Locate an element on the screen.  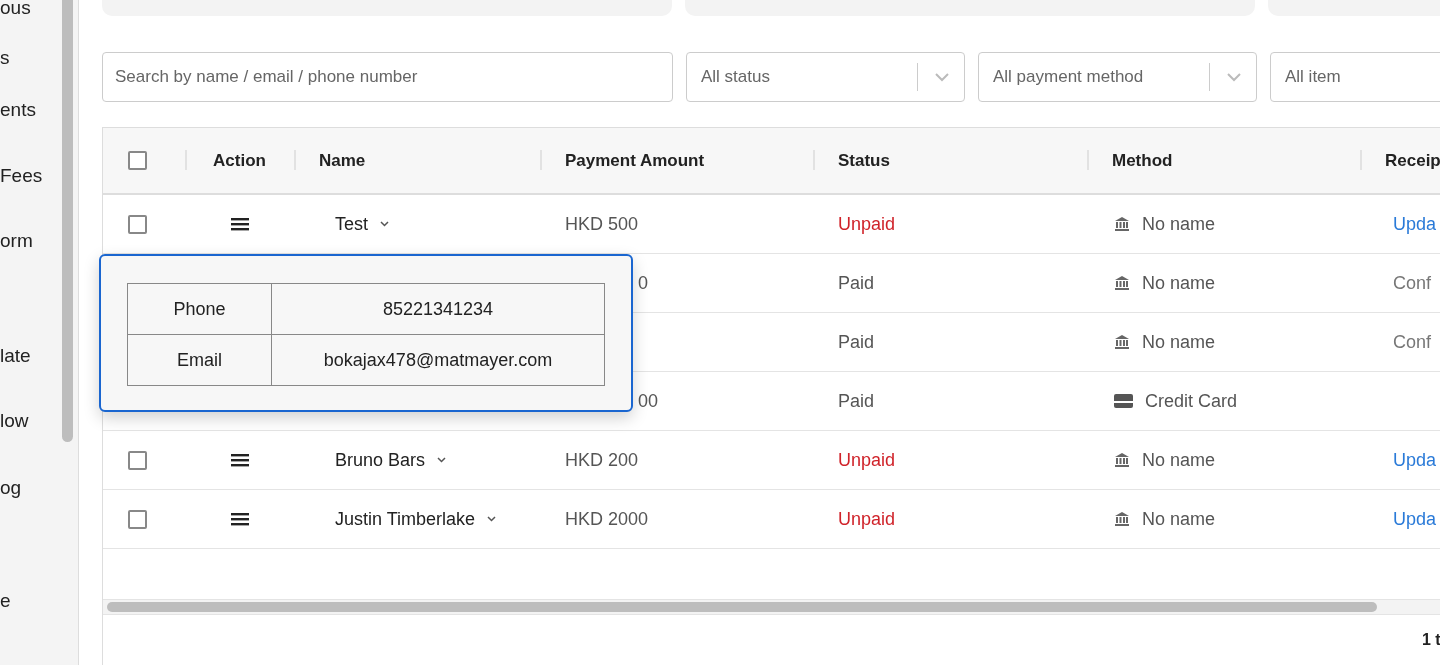
table-cell: HKD 2000 is located at coordinates (607, 519).